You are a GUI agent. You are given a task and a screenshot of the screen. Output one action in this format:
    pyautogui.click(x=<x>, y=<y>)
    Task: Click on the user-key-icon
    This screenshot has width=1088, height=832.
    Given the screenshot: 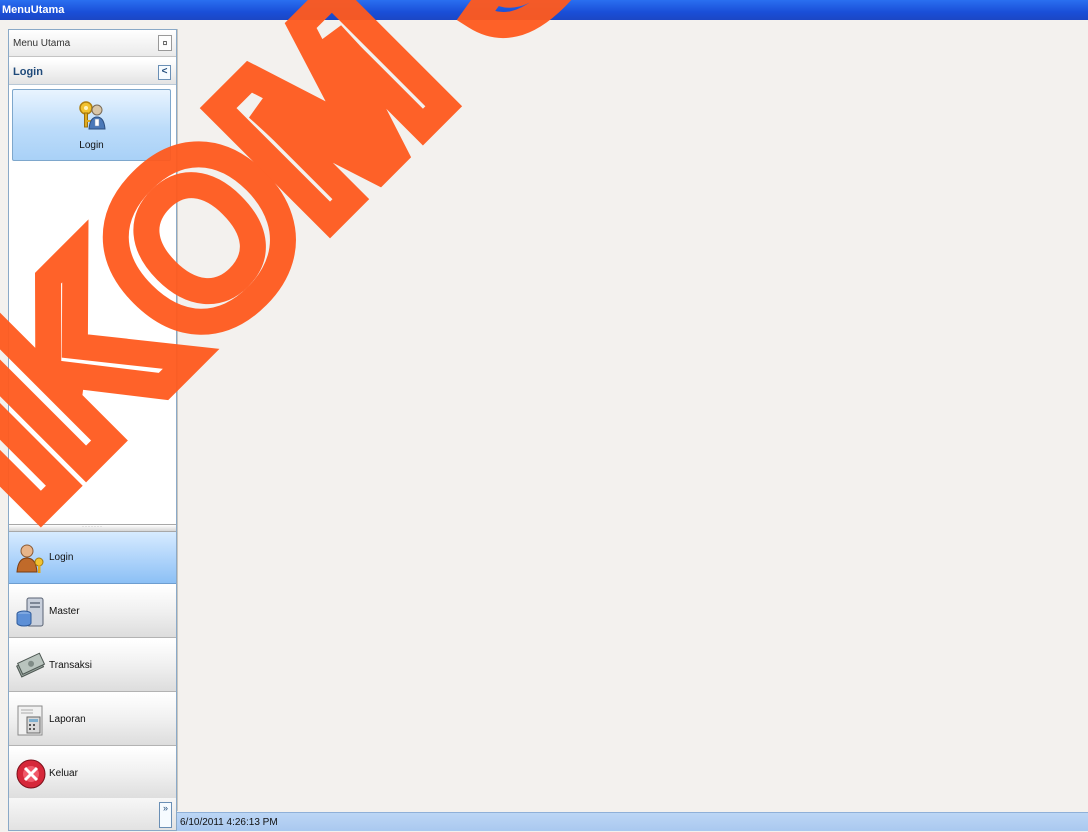 What is the action you would take?
    pyautogui.click(x=30, y=558)
    